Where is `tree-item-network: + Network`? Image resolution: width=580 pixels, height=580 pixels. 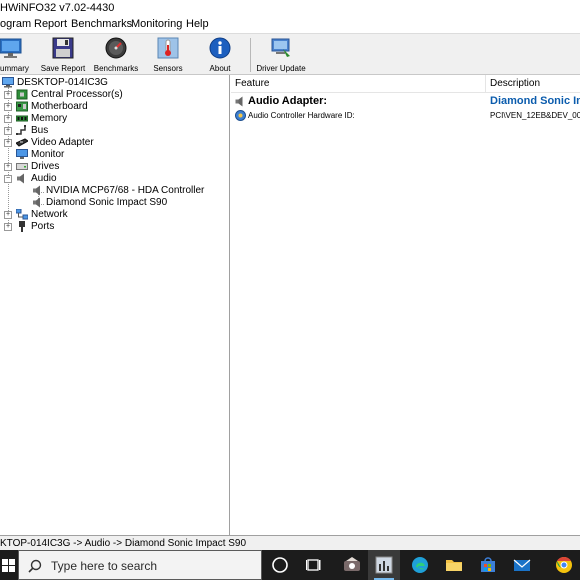
tree-item-network: + Network is located at coordinates (115, 215).